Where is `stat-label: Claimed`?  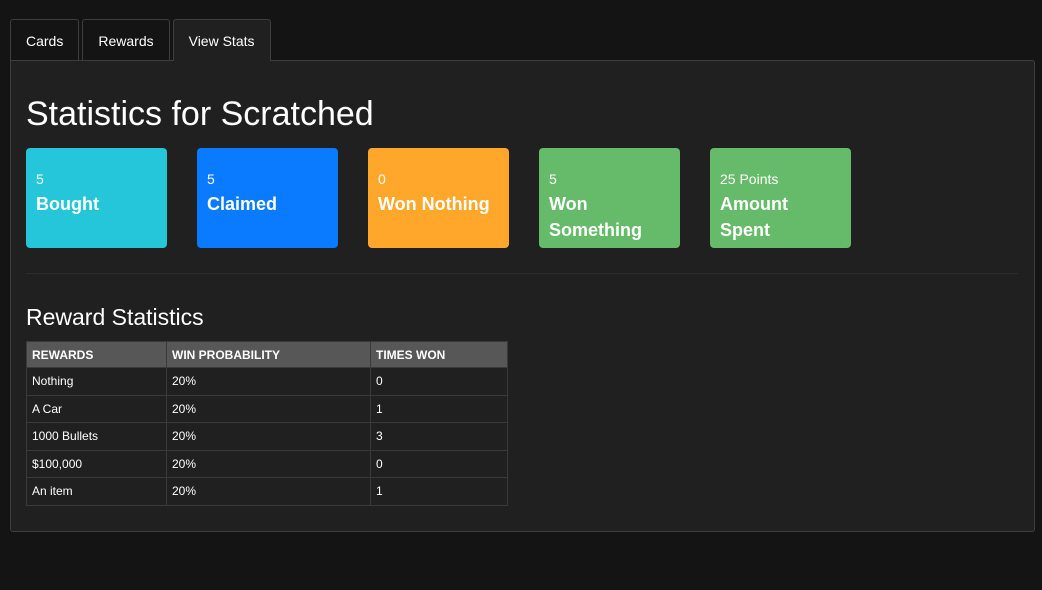 stat-label: Claimed is located at coordinates (242, 204).